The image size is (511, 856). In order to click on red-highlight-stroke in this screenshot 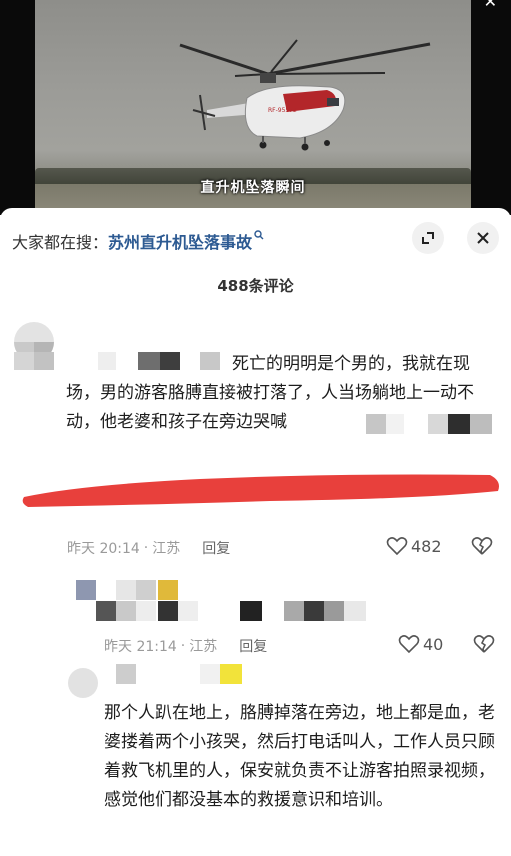, I will do `click(261, 490)`.